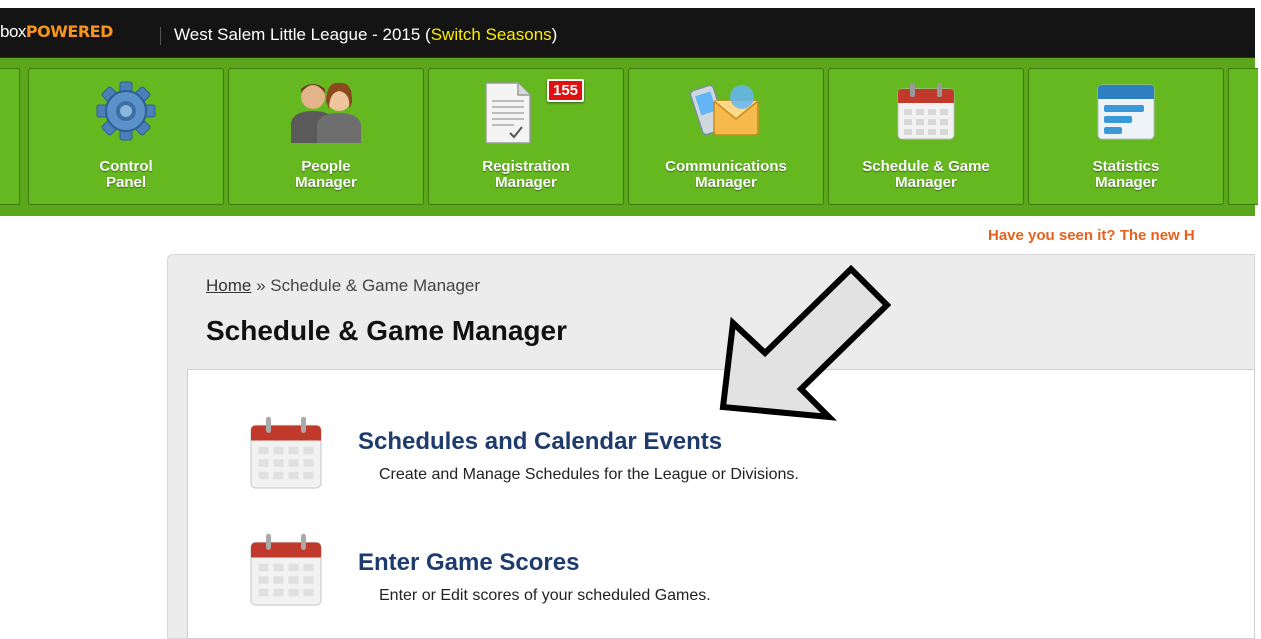  I want to click on divider, so click(160, 36).